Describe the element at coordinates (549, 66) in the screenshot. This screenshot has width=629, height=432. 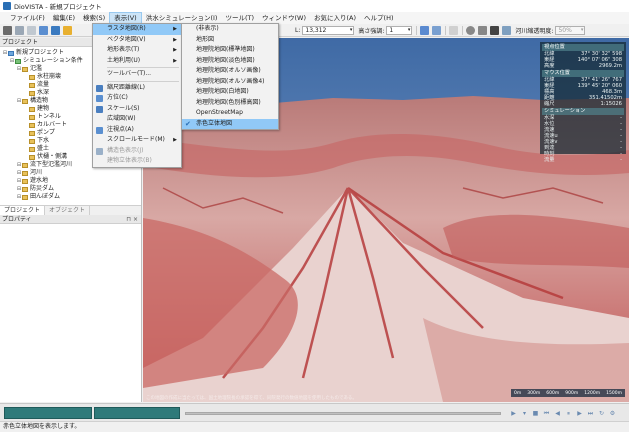
I see `info-key: 高度` at that location.